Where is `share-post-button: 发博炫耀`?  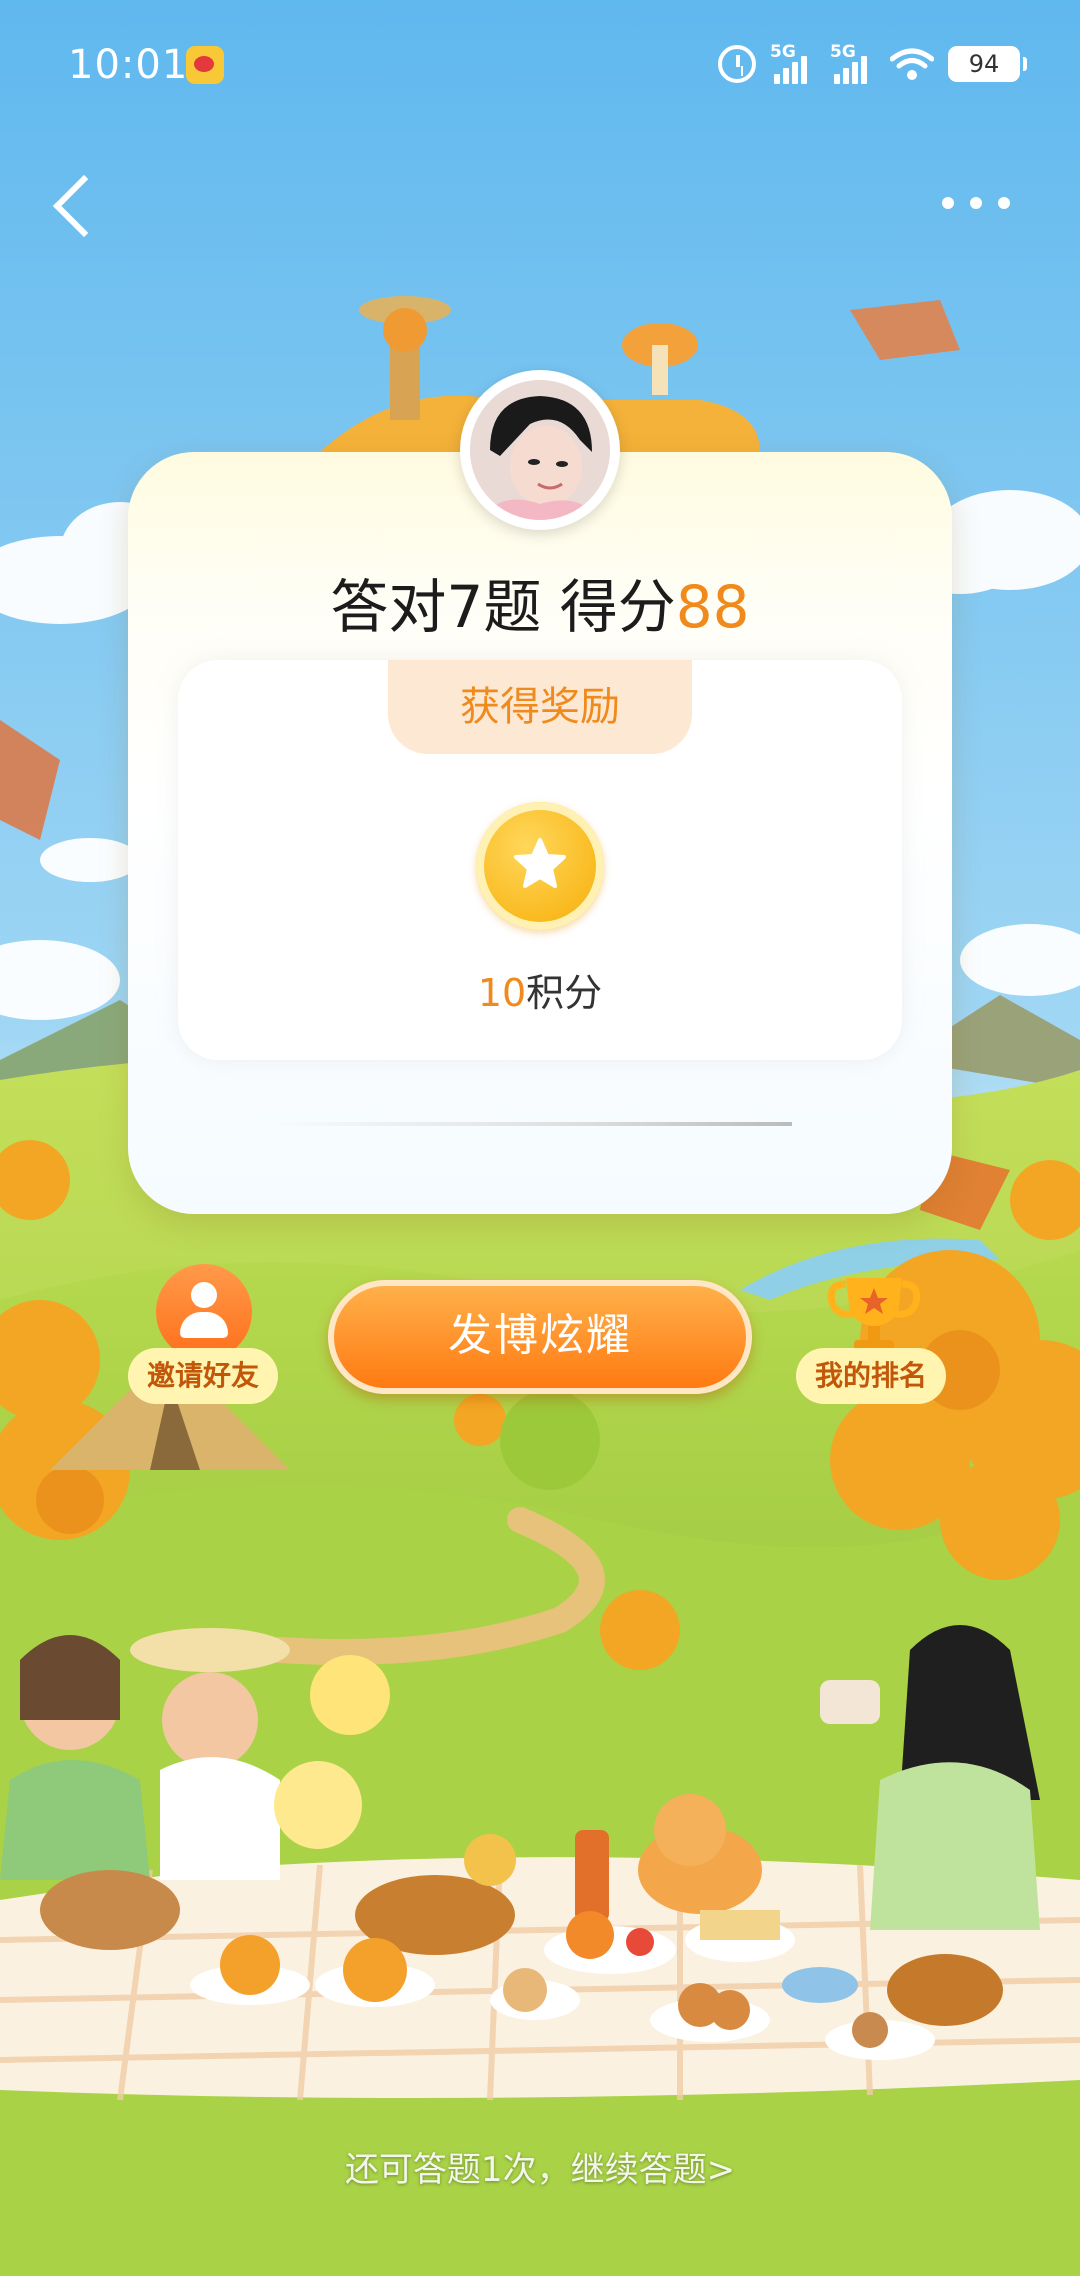 share-post-button: 发博炫耀 is located at coordinates (540, 1337).